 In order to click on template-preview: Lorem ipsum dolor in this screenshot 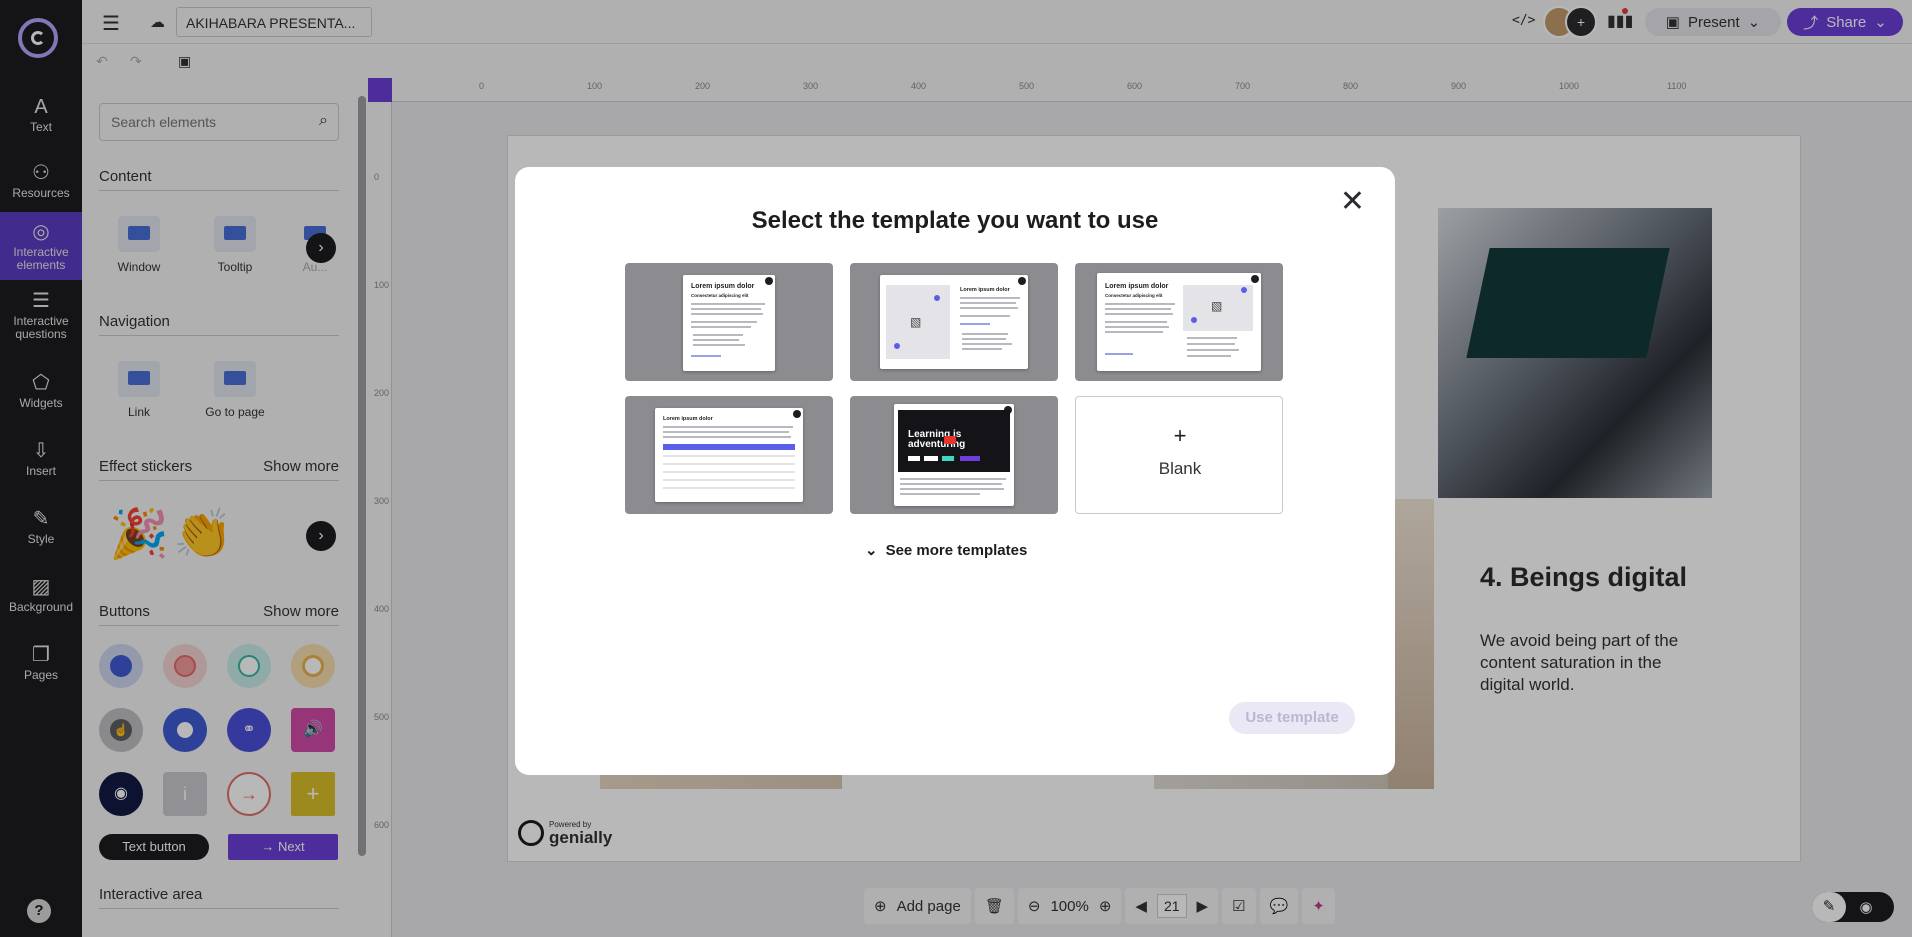, I will do `click(729, 455)`.